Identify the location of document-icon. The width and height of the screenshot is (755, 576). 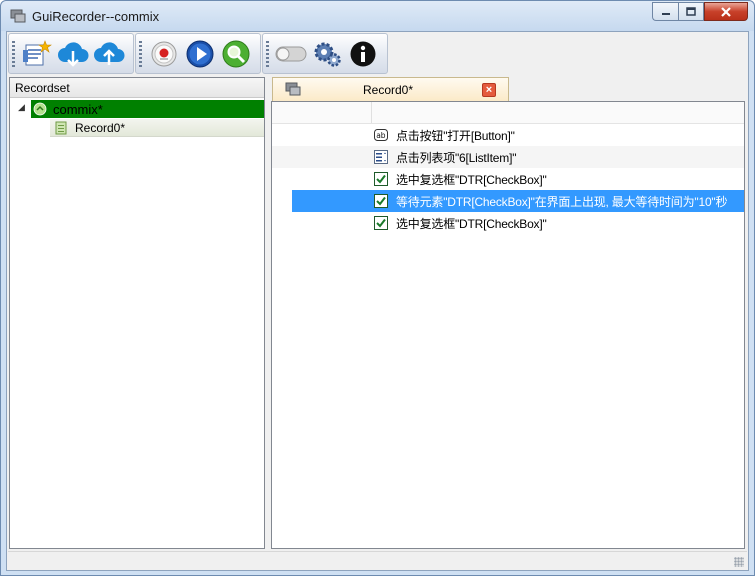
(293, 89).